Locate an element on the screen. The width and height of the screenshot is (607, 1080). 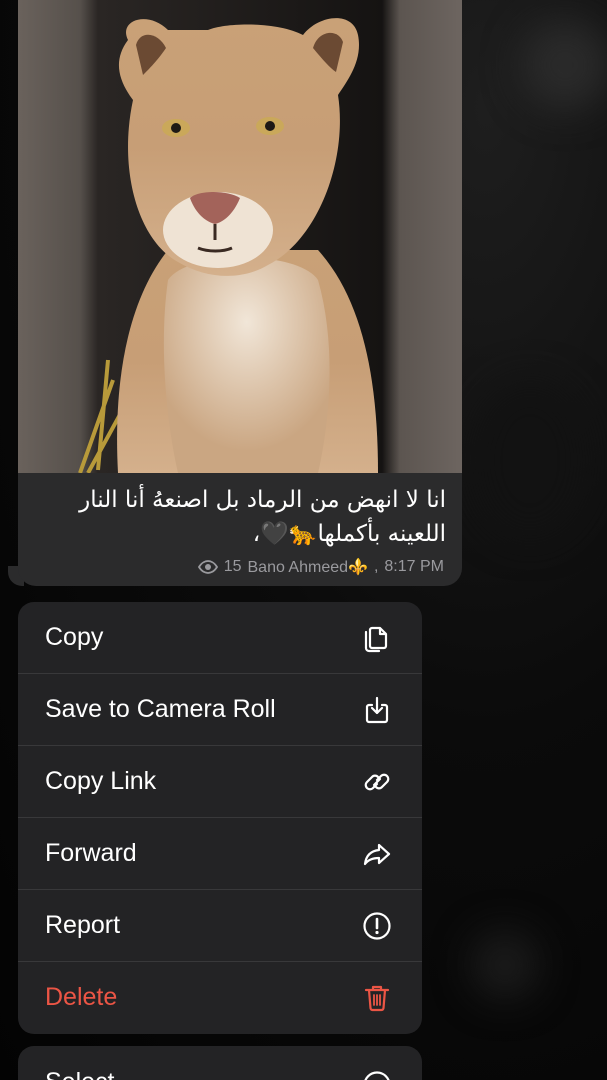
menu-report: Report is located at coordinates (220, 926).